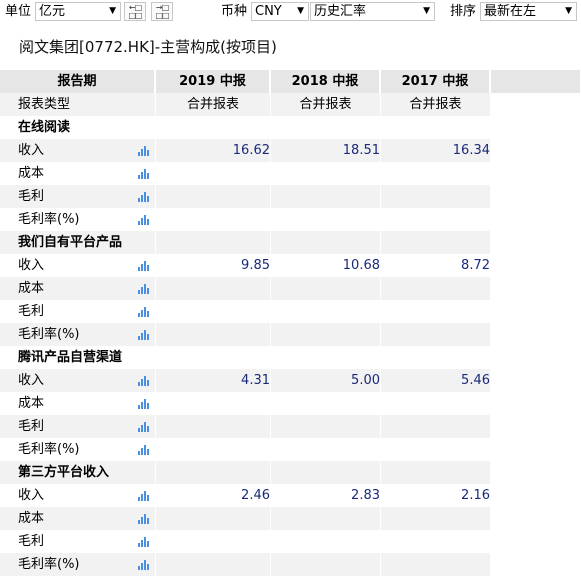 This screenshot has width=581, height=576. Describe the element at coordinates (290, 357) in the screenshot. I see `section-header-row: 腾讯产品自营渠道` at that location.